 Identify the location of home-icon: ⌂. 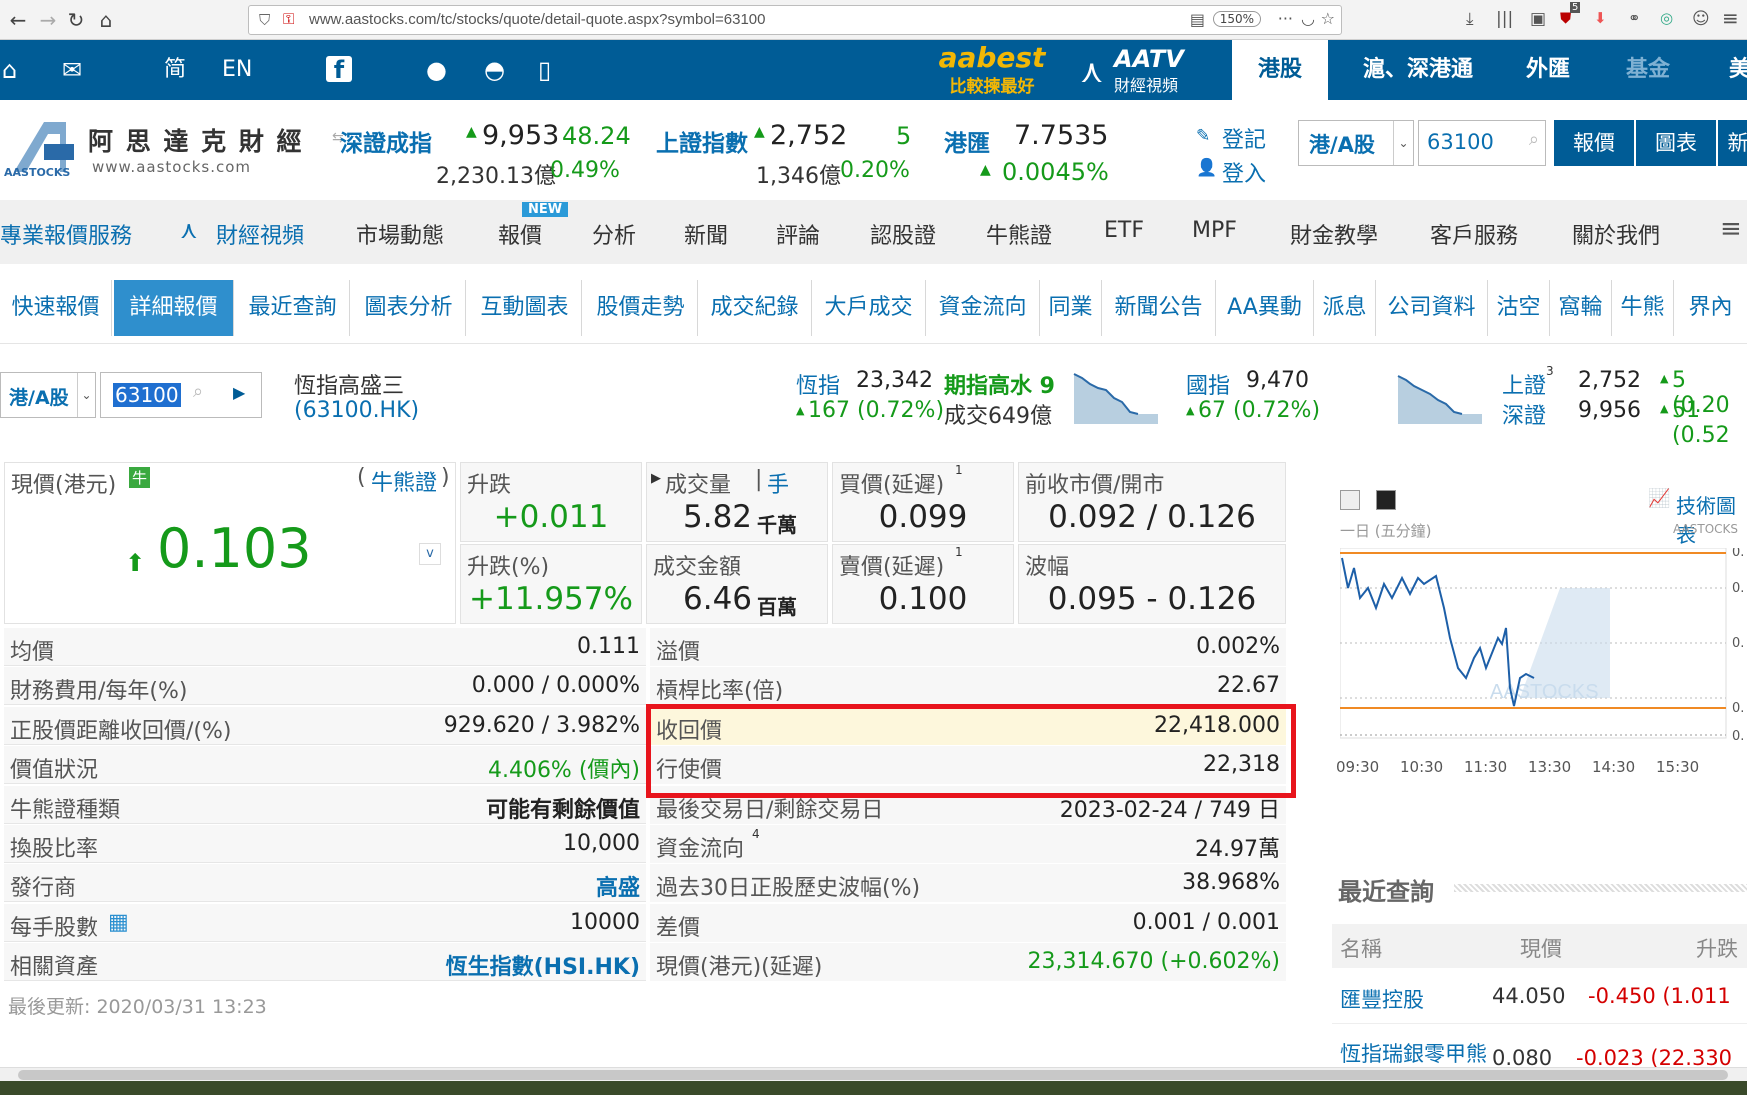
(9, 70).